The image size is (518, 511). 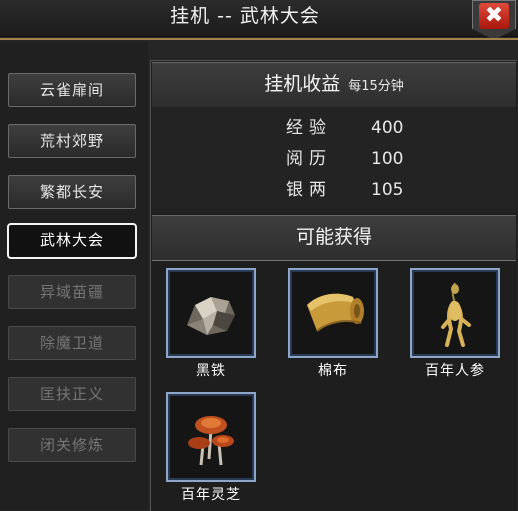 I want to click on reward-slot-ginseng, so click(x=455, y=313).